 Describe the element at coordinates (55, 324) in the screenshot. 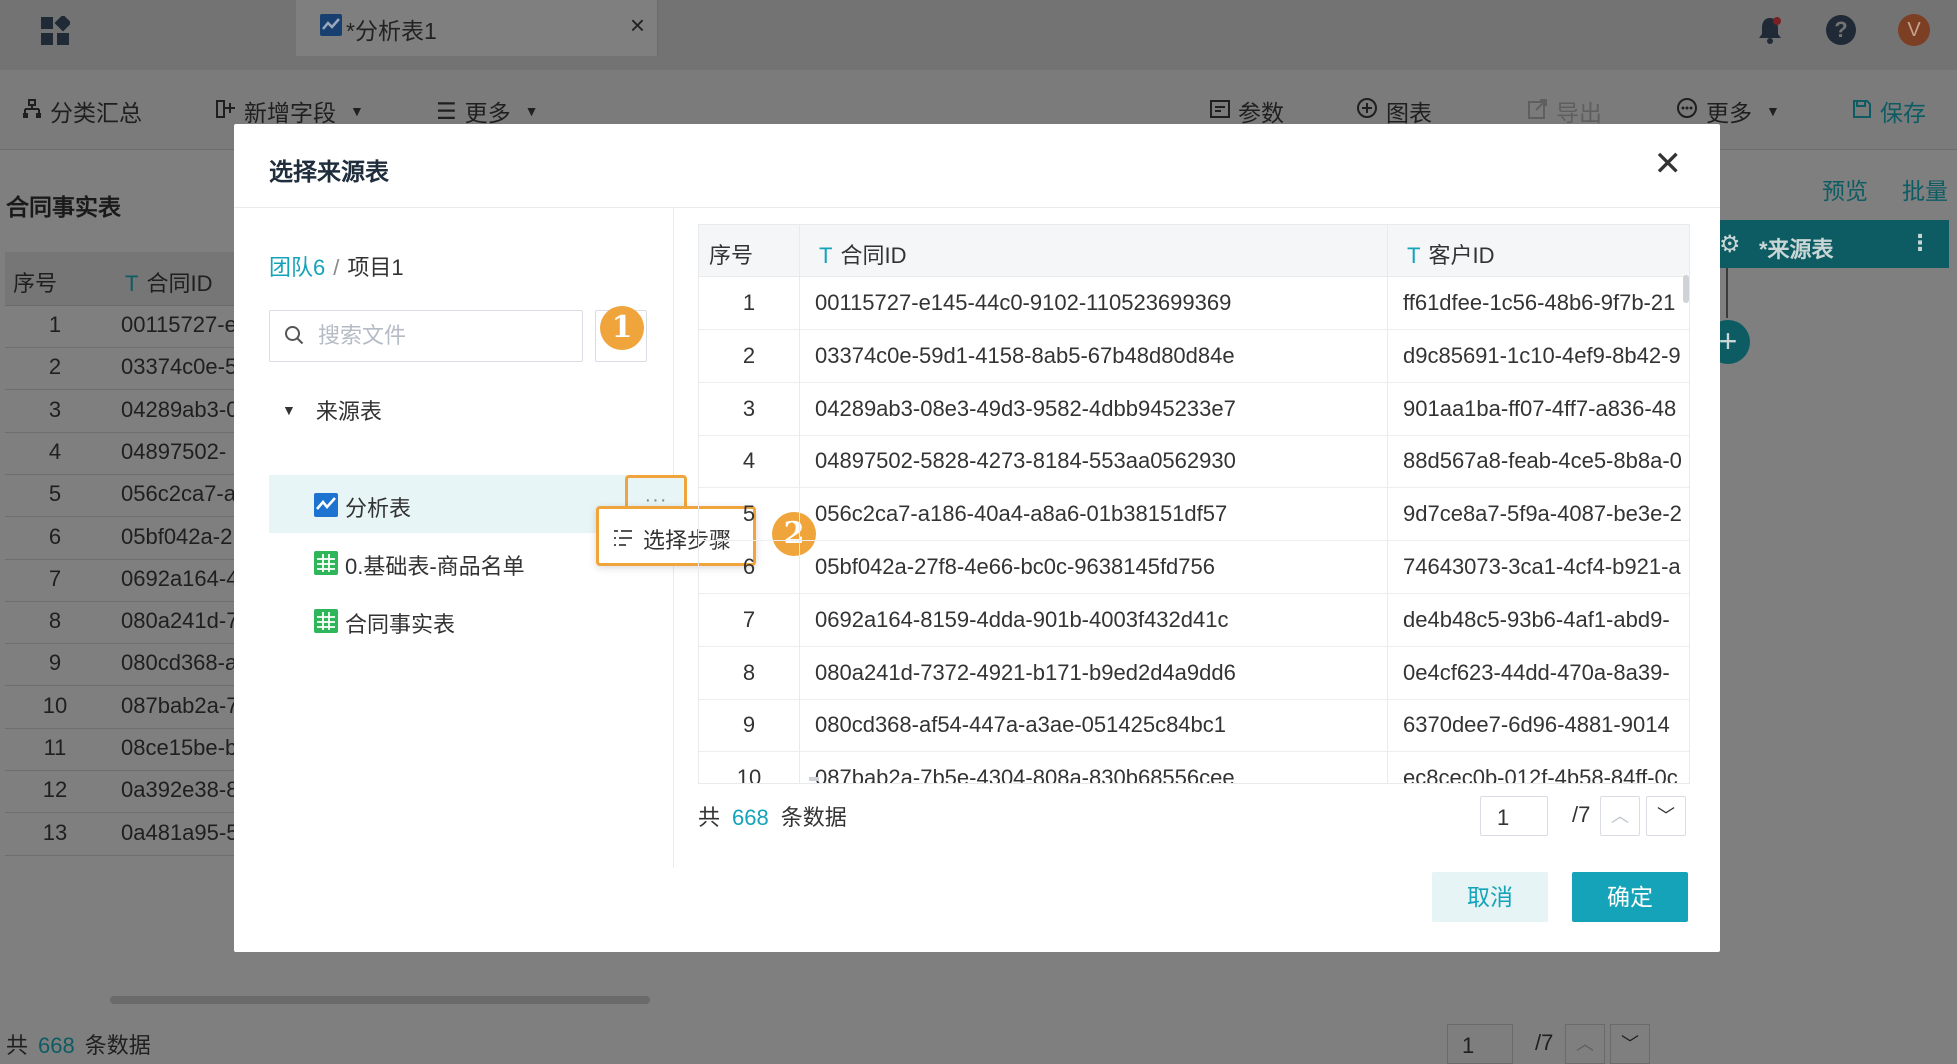

I see `bg-cell-index: 1` at that location.